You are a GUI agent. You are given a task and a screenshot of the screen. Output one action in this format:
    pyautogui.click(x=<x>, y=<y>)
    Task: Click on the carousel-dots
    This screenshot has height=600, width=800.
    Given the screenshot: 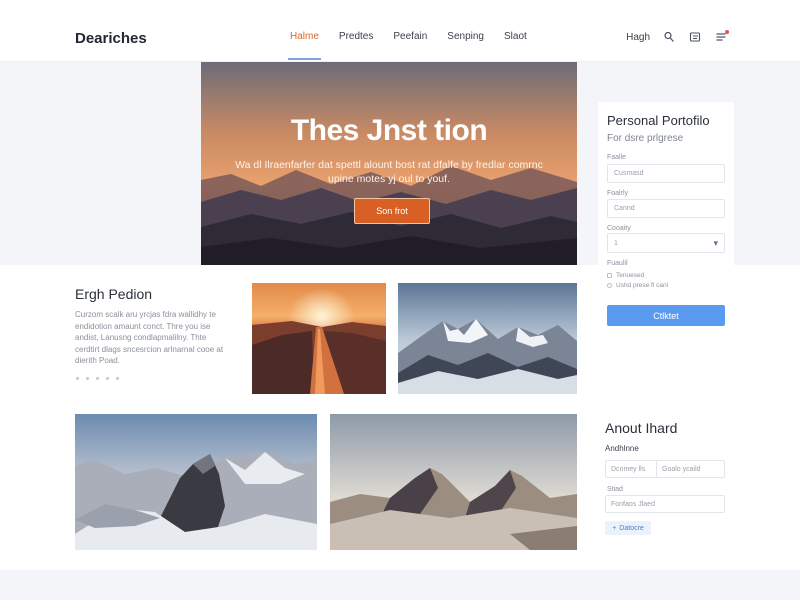 What is the action you would take?
    pyautogui.click(x=97, y=378)
    